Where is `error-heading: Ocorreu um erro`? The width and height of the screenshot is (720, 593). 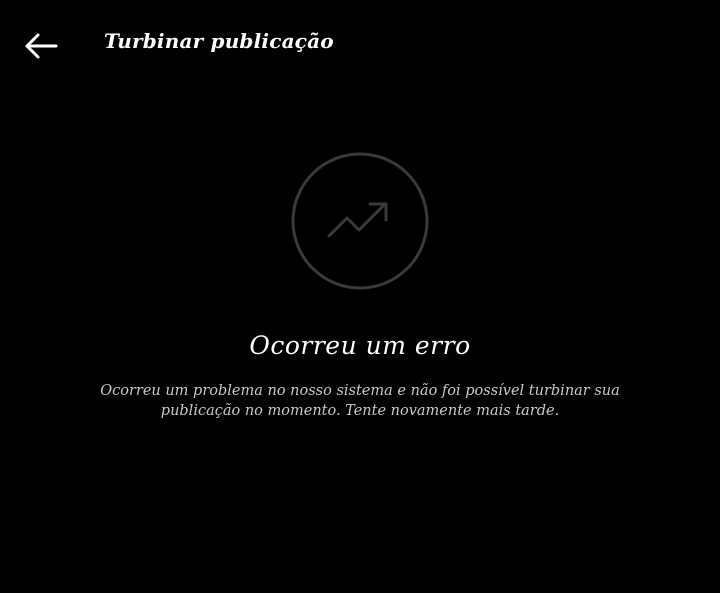
error-heading: Ocorreu um erro is located at coordinates (360, 345).